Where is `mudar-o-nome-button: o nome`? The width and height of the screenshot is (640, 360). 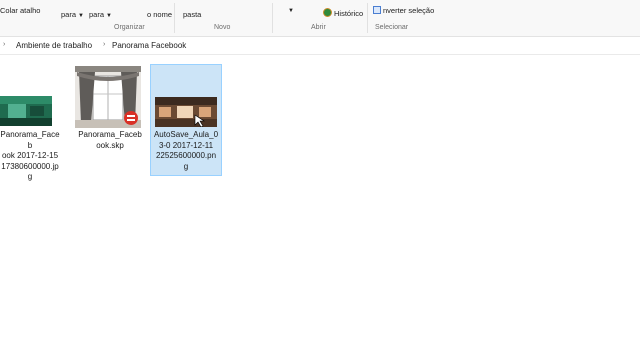
mudar-o-nome-button: o nome is located at coordinates (159, 14).